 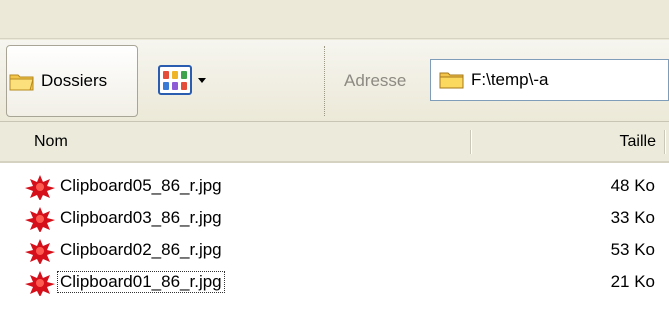 I want to click on file-name: Clipboard03_86_r.jpg, so click(x=141, y=217).